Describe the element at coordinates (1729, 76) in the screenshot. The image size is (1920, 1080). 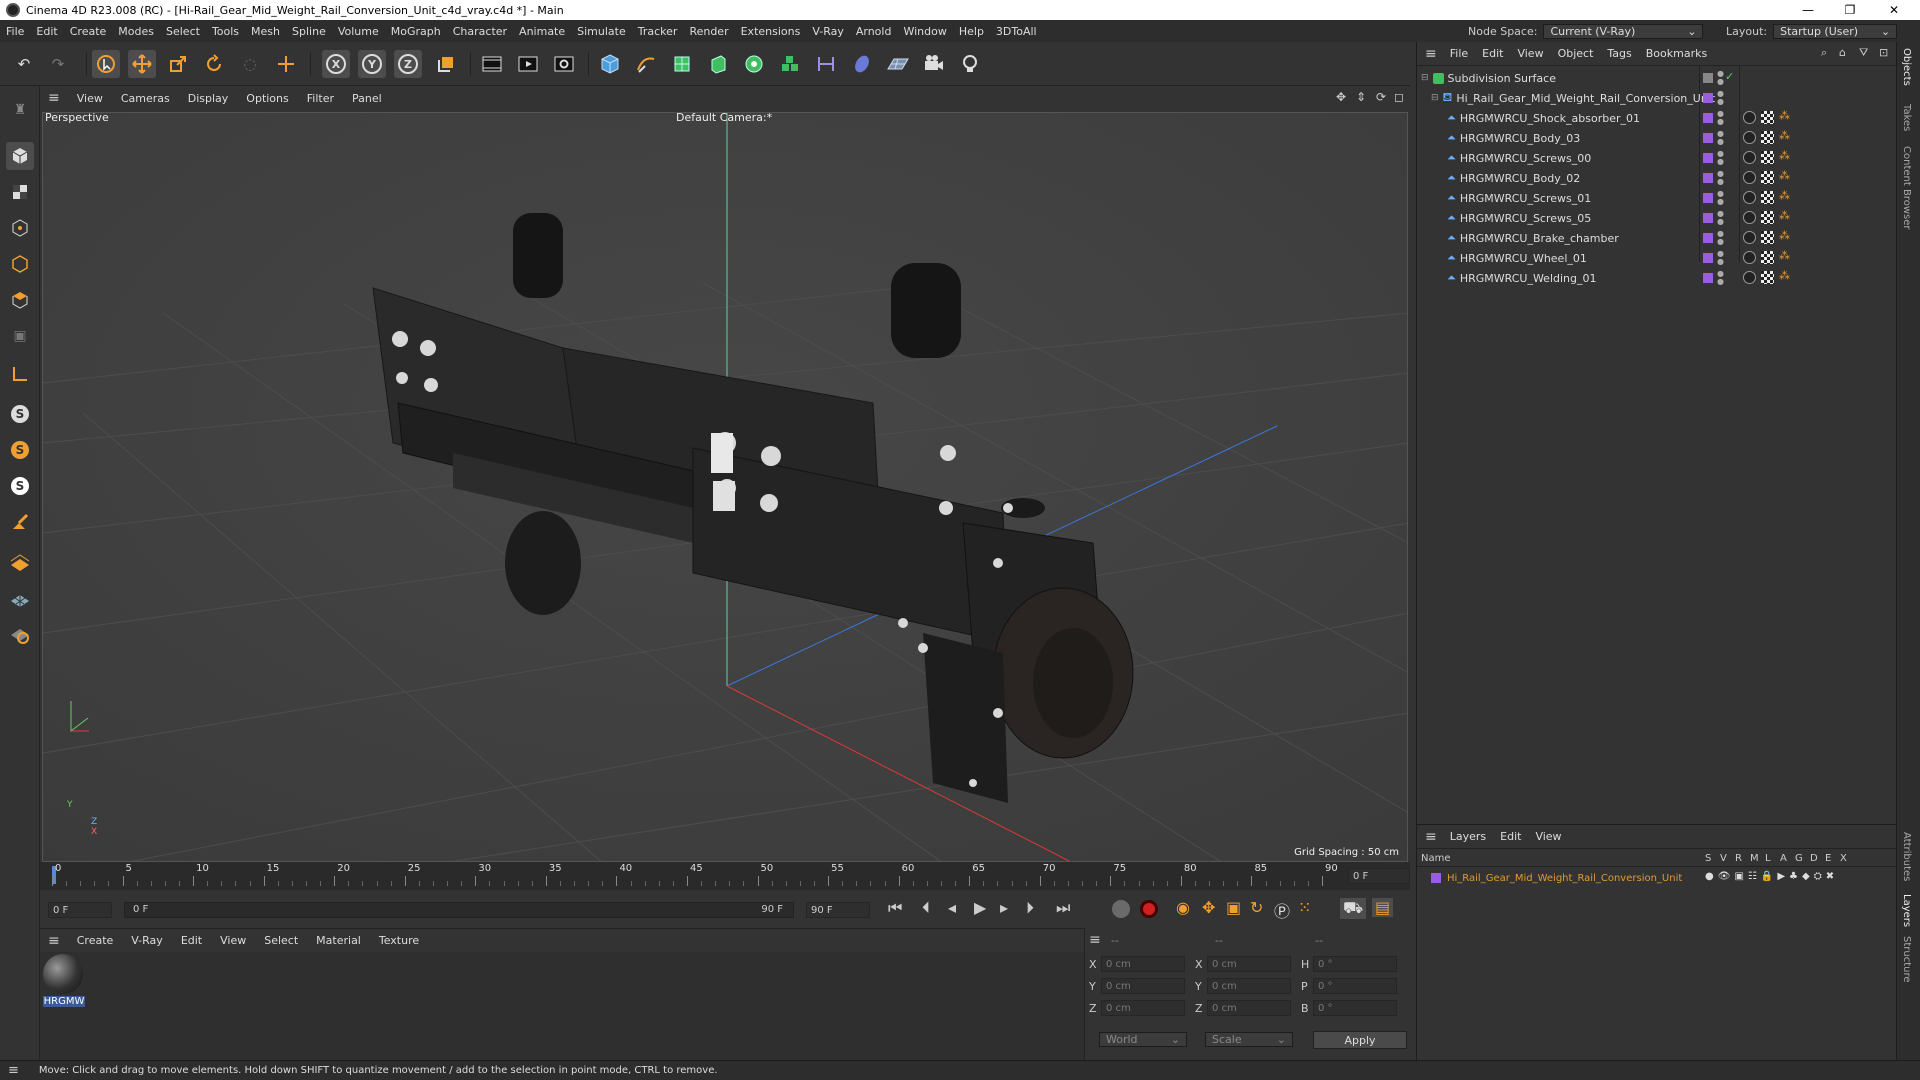
I see `enabled-check-icon: ✓` at that location.